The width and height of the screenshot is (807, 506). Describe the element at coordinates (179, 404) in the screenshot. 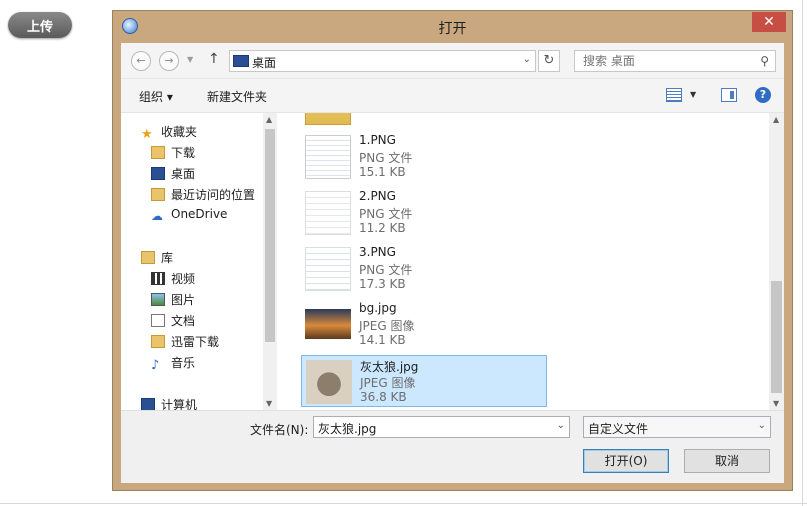

I see `sidebar-item-label: 计算机` at that location.